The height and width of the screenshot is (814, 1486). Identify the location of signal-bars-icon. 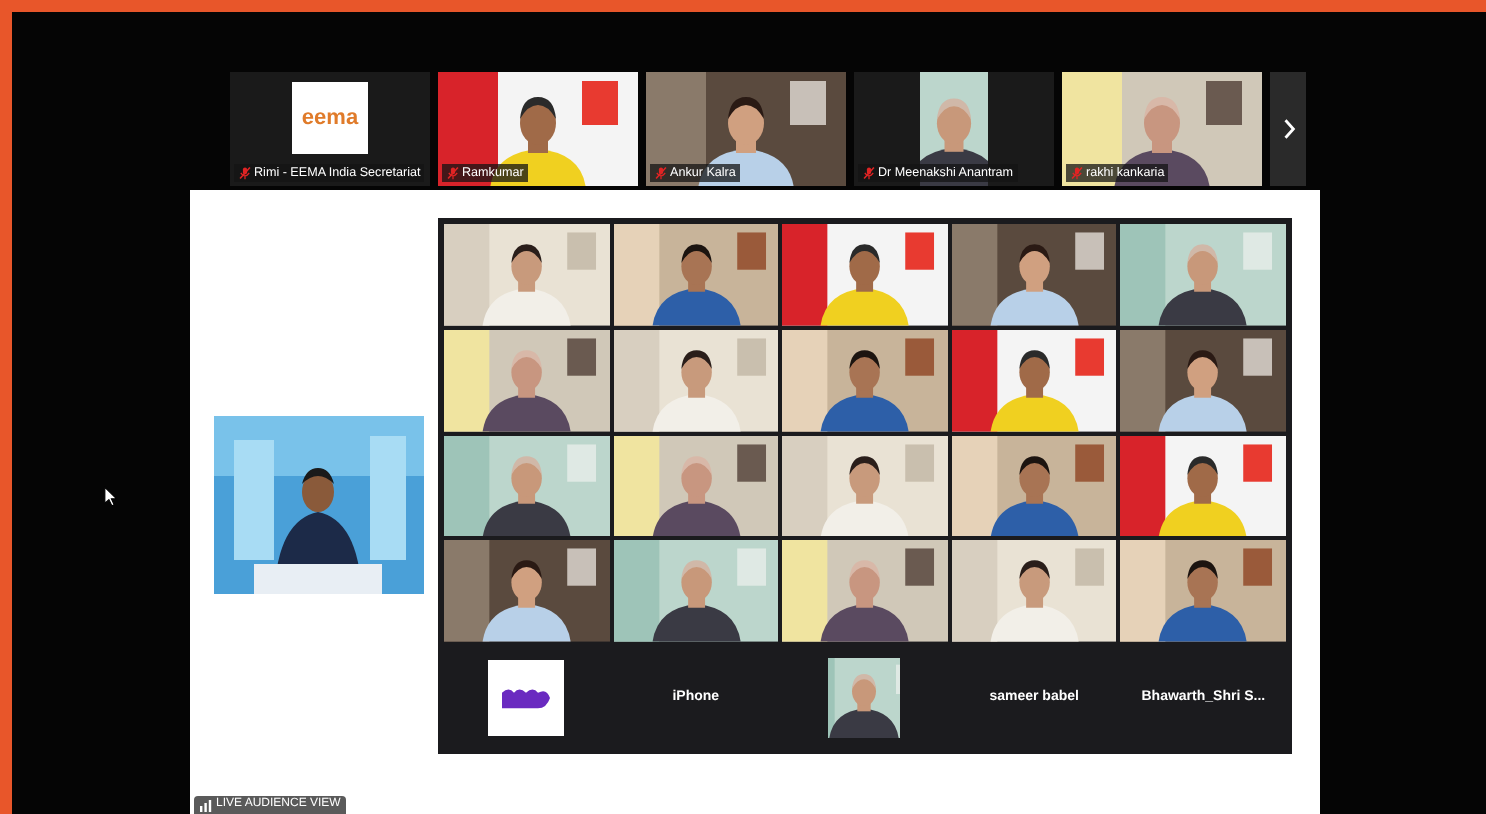
(206, 805).